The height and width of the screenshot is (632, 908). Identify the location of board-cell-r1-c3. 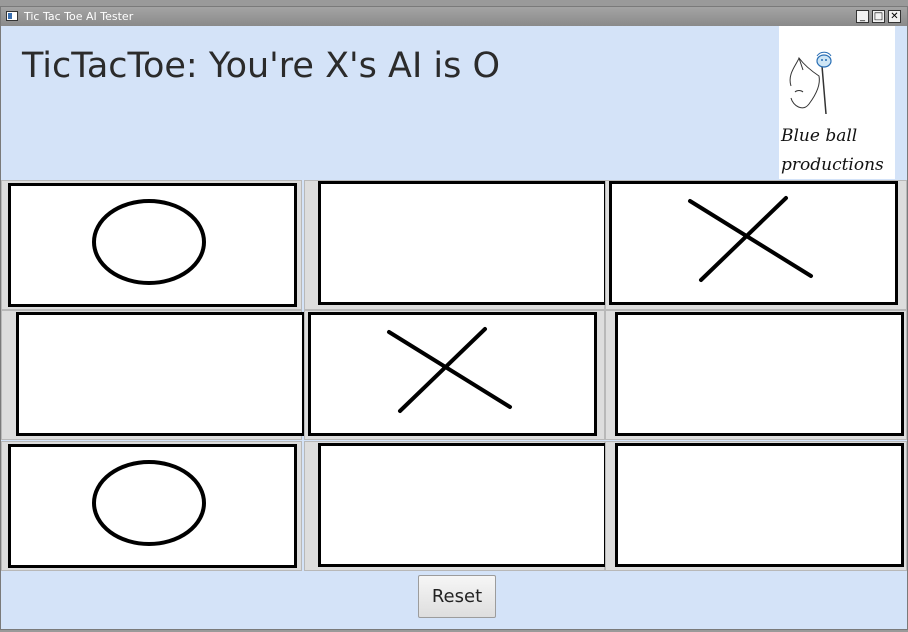
(756, 245).